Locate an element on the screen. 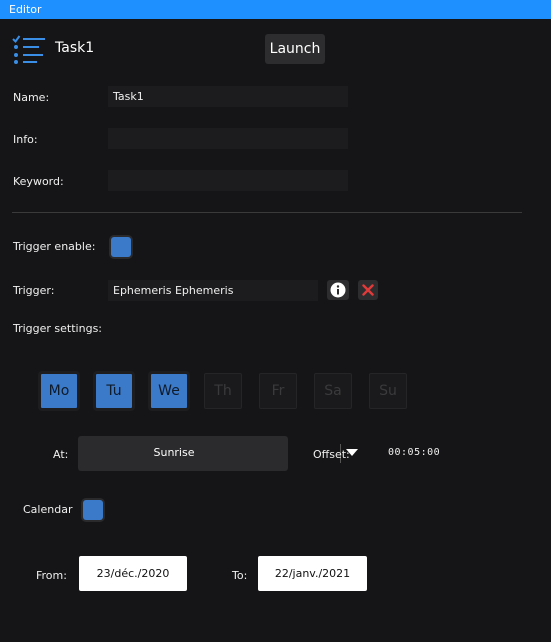 Image resolution: width=551 pixels, height=642 pixels. day-toggle-we: We is located at coordinates (169, 391).